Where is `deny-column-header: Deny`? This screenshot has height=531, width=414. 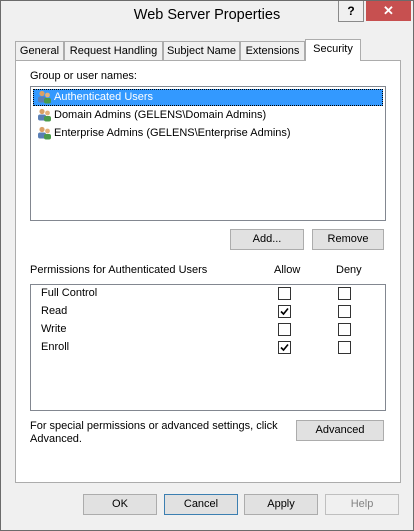
deny-column-header: Deny is located at coordinates (349, 270).